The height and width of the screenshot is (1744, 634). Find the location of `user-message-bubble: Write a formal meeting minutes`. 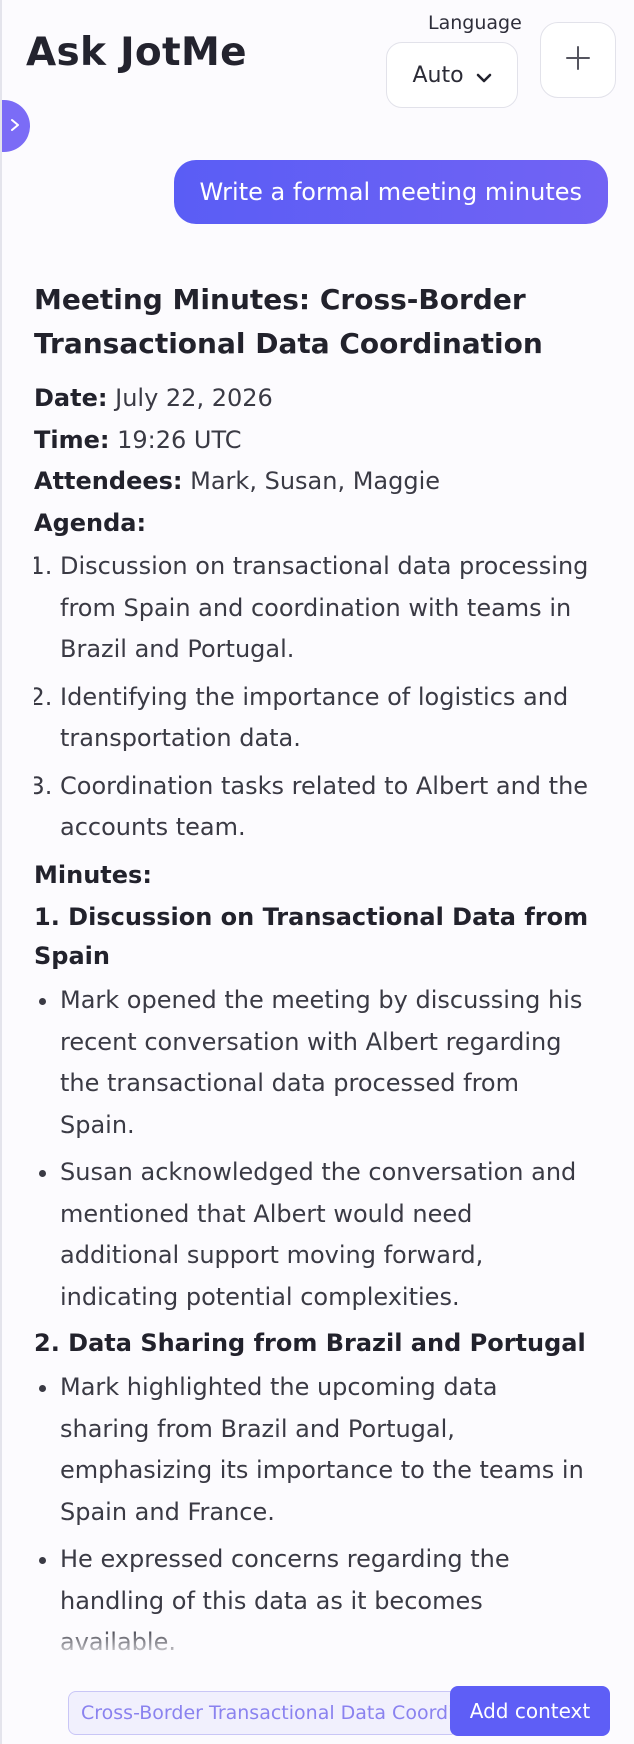

user-message-bubble: Write a formal meeting minutes is located at coordinates (390, 192).